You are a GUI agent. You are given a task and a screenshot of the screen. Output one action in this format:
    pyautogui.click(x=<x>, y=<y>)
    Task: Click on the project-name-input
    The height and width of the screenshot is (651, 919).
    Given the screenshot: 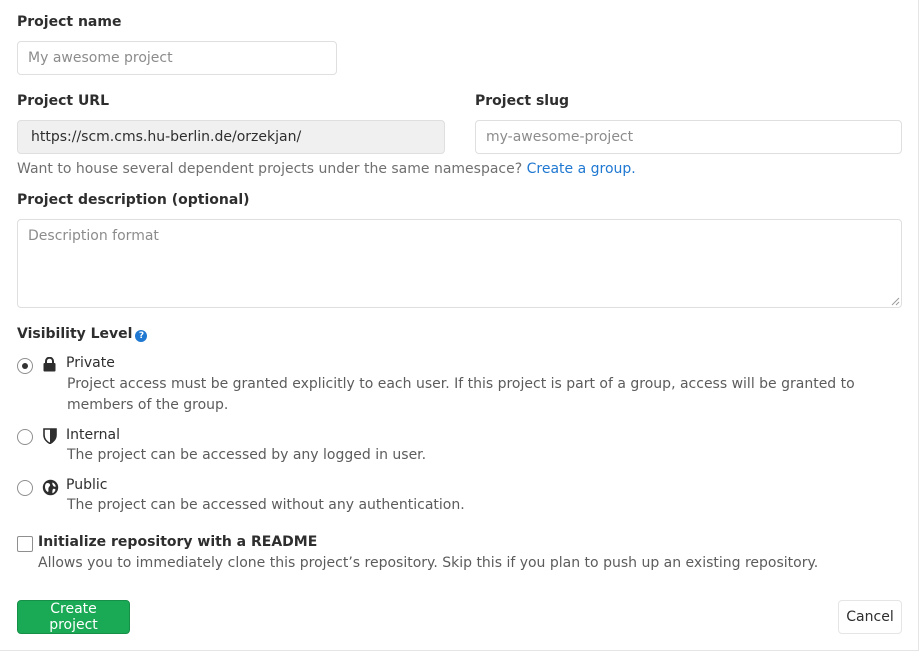 What is the action you would take?
    pyautogui.click(x=177, y=58)
    